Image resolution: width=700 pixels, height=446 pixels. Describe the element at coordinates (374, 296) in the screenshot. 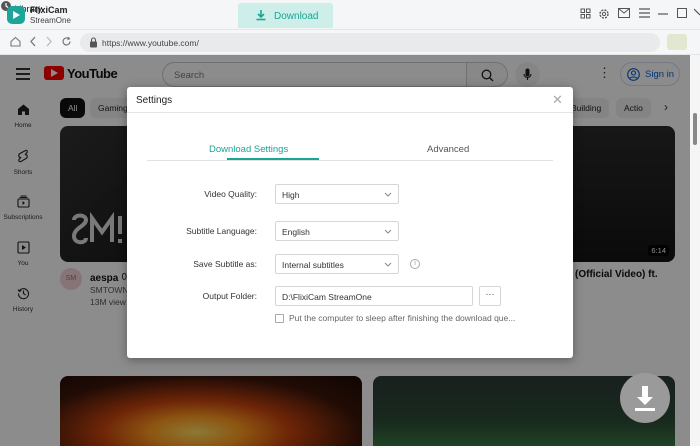

I see `output-folder-input: D:\FlixiCam StreamOne` at that location.